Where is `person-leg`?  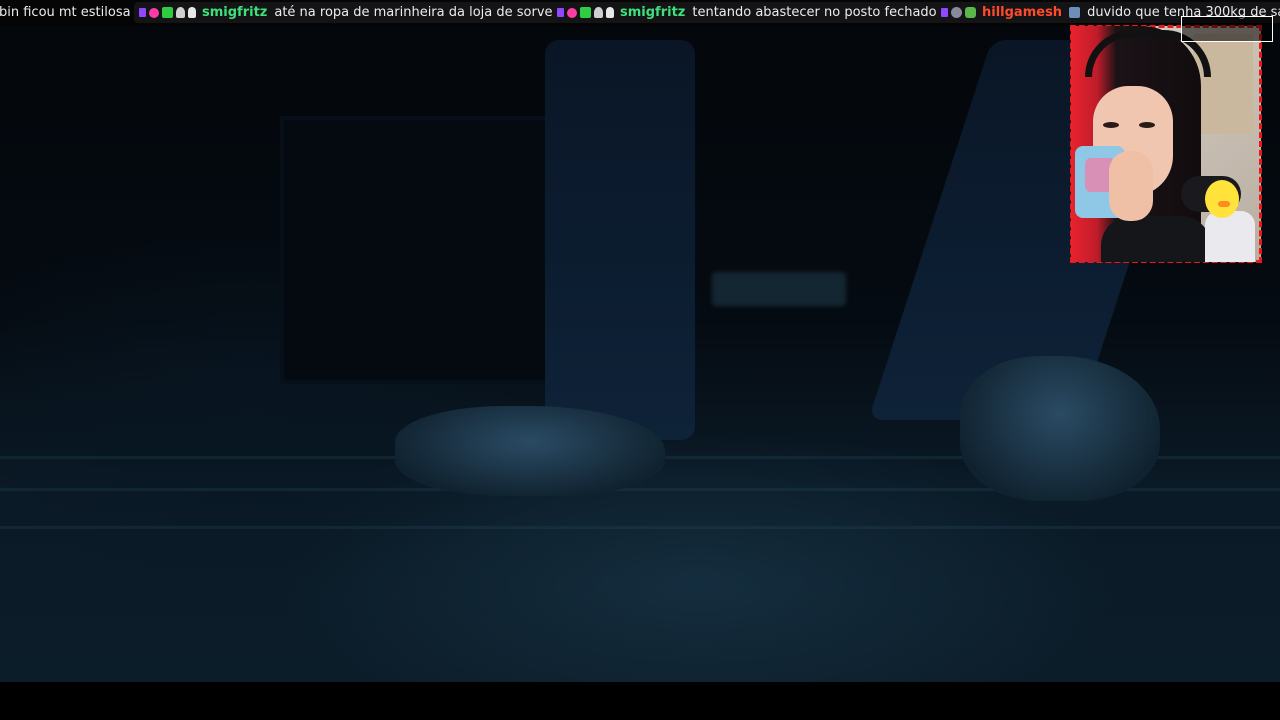
person-leg is located at coordinates (620, 240).